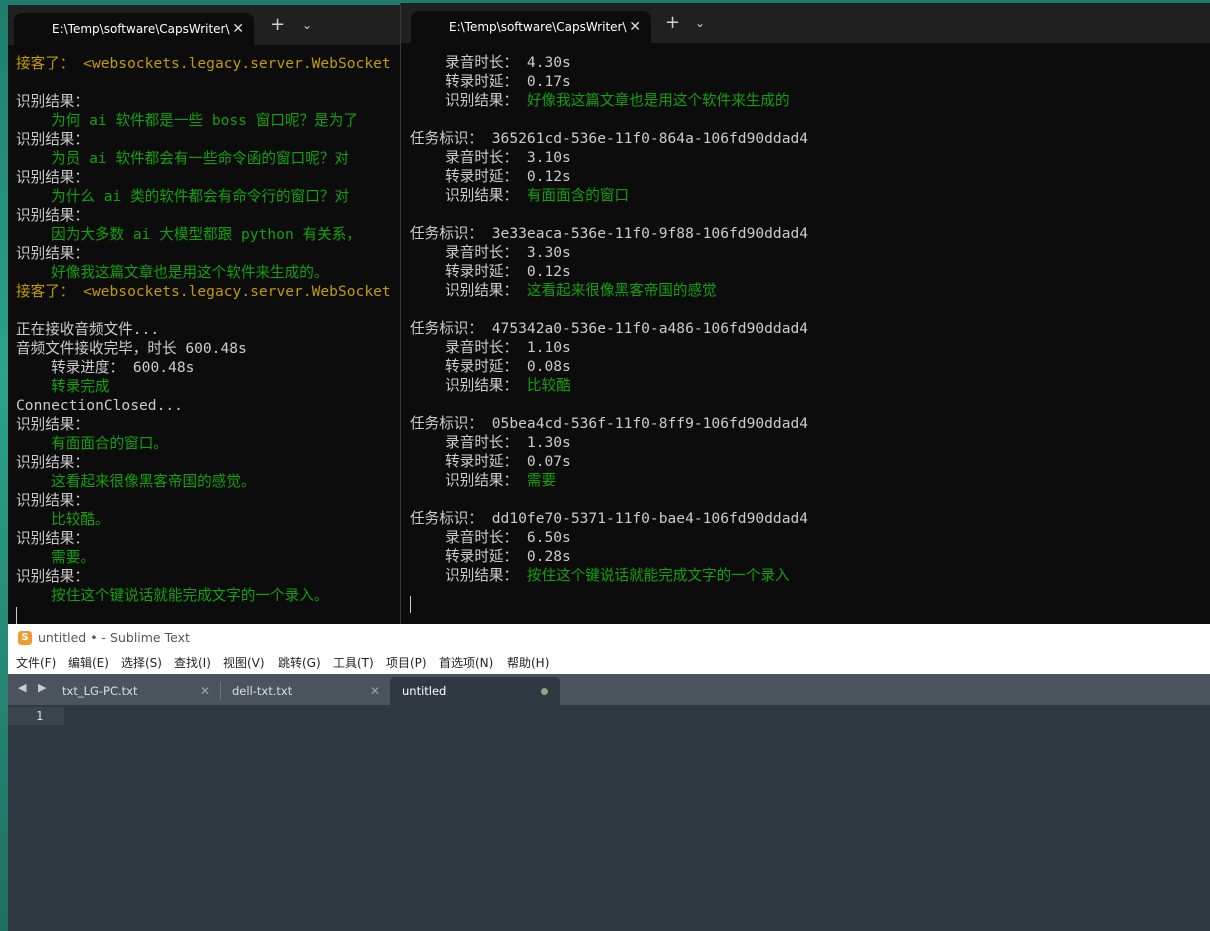 This screenshot has width=1210, height=931. Describe the element at coordinates (574, 195) in the screenshot. I see `line-value: 有面面含的窗口` at that location.